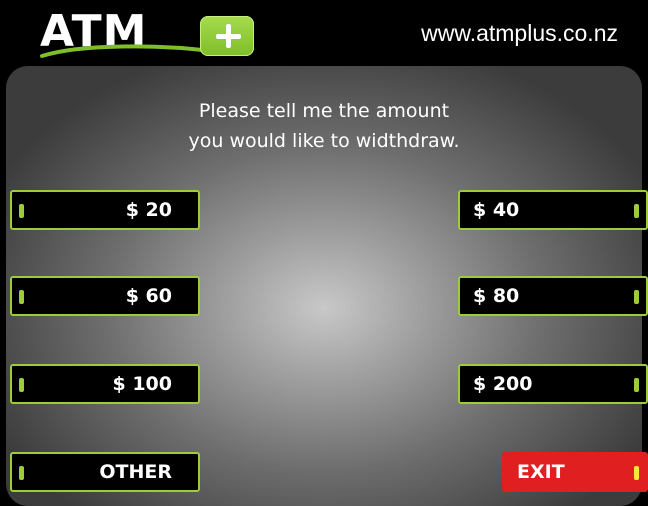 The image size is (648, 506). What do you see at coordinates (105, 210) in the screenshot?
I see `amount-20-button: $ 20` at bounding box center [105, 210].